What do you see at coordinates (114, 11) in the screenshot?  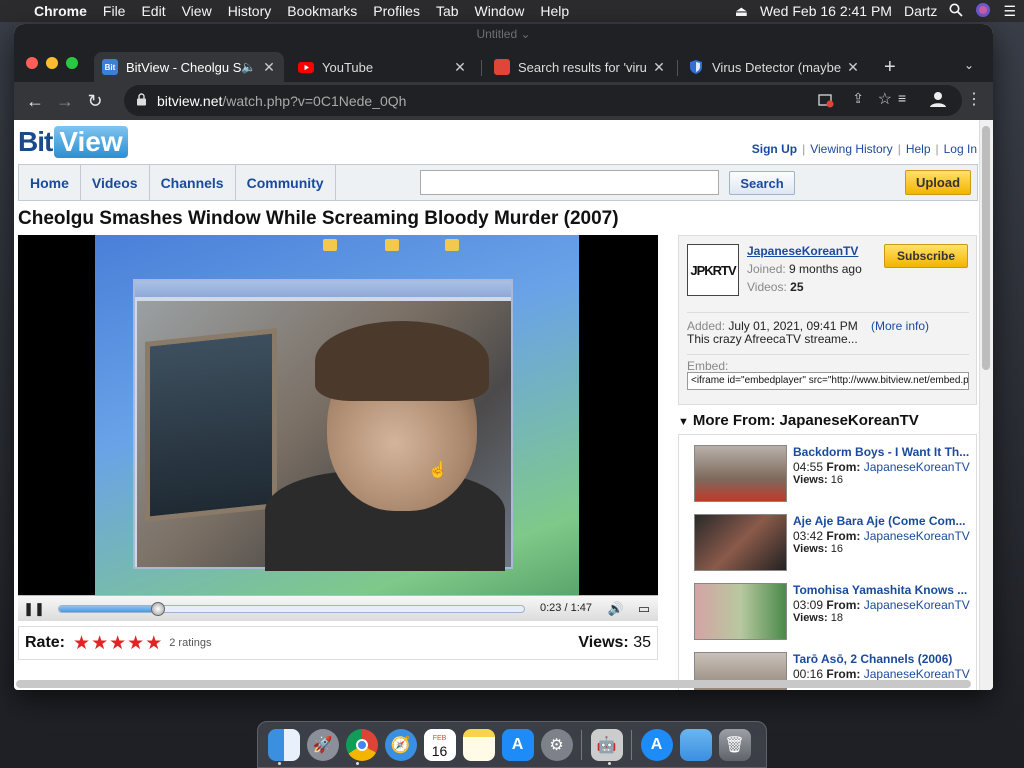 I see `menu-file: File` at bounding box center [114, 11].